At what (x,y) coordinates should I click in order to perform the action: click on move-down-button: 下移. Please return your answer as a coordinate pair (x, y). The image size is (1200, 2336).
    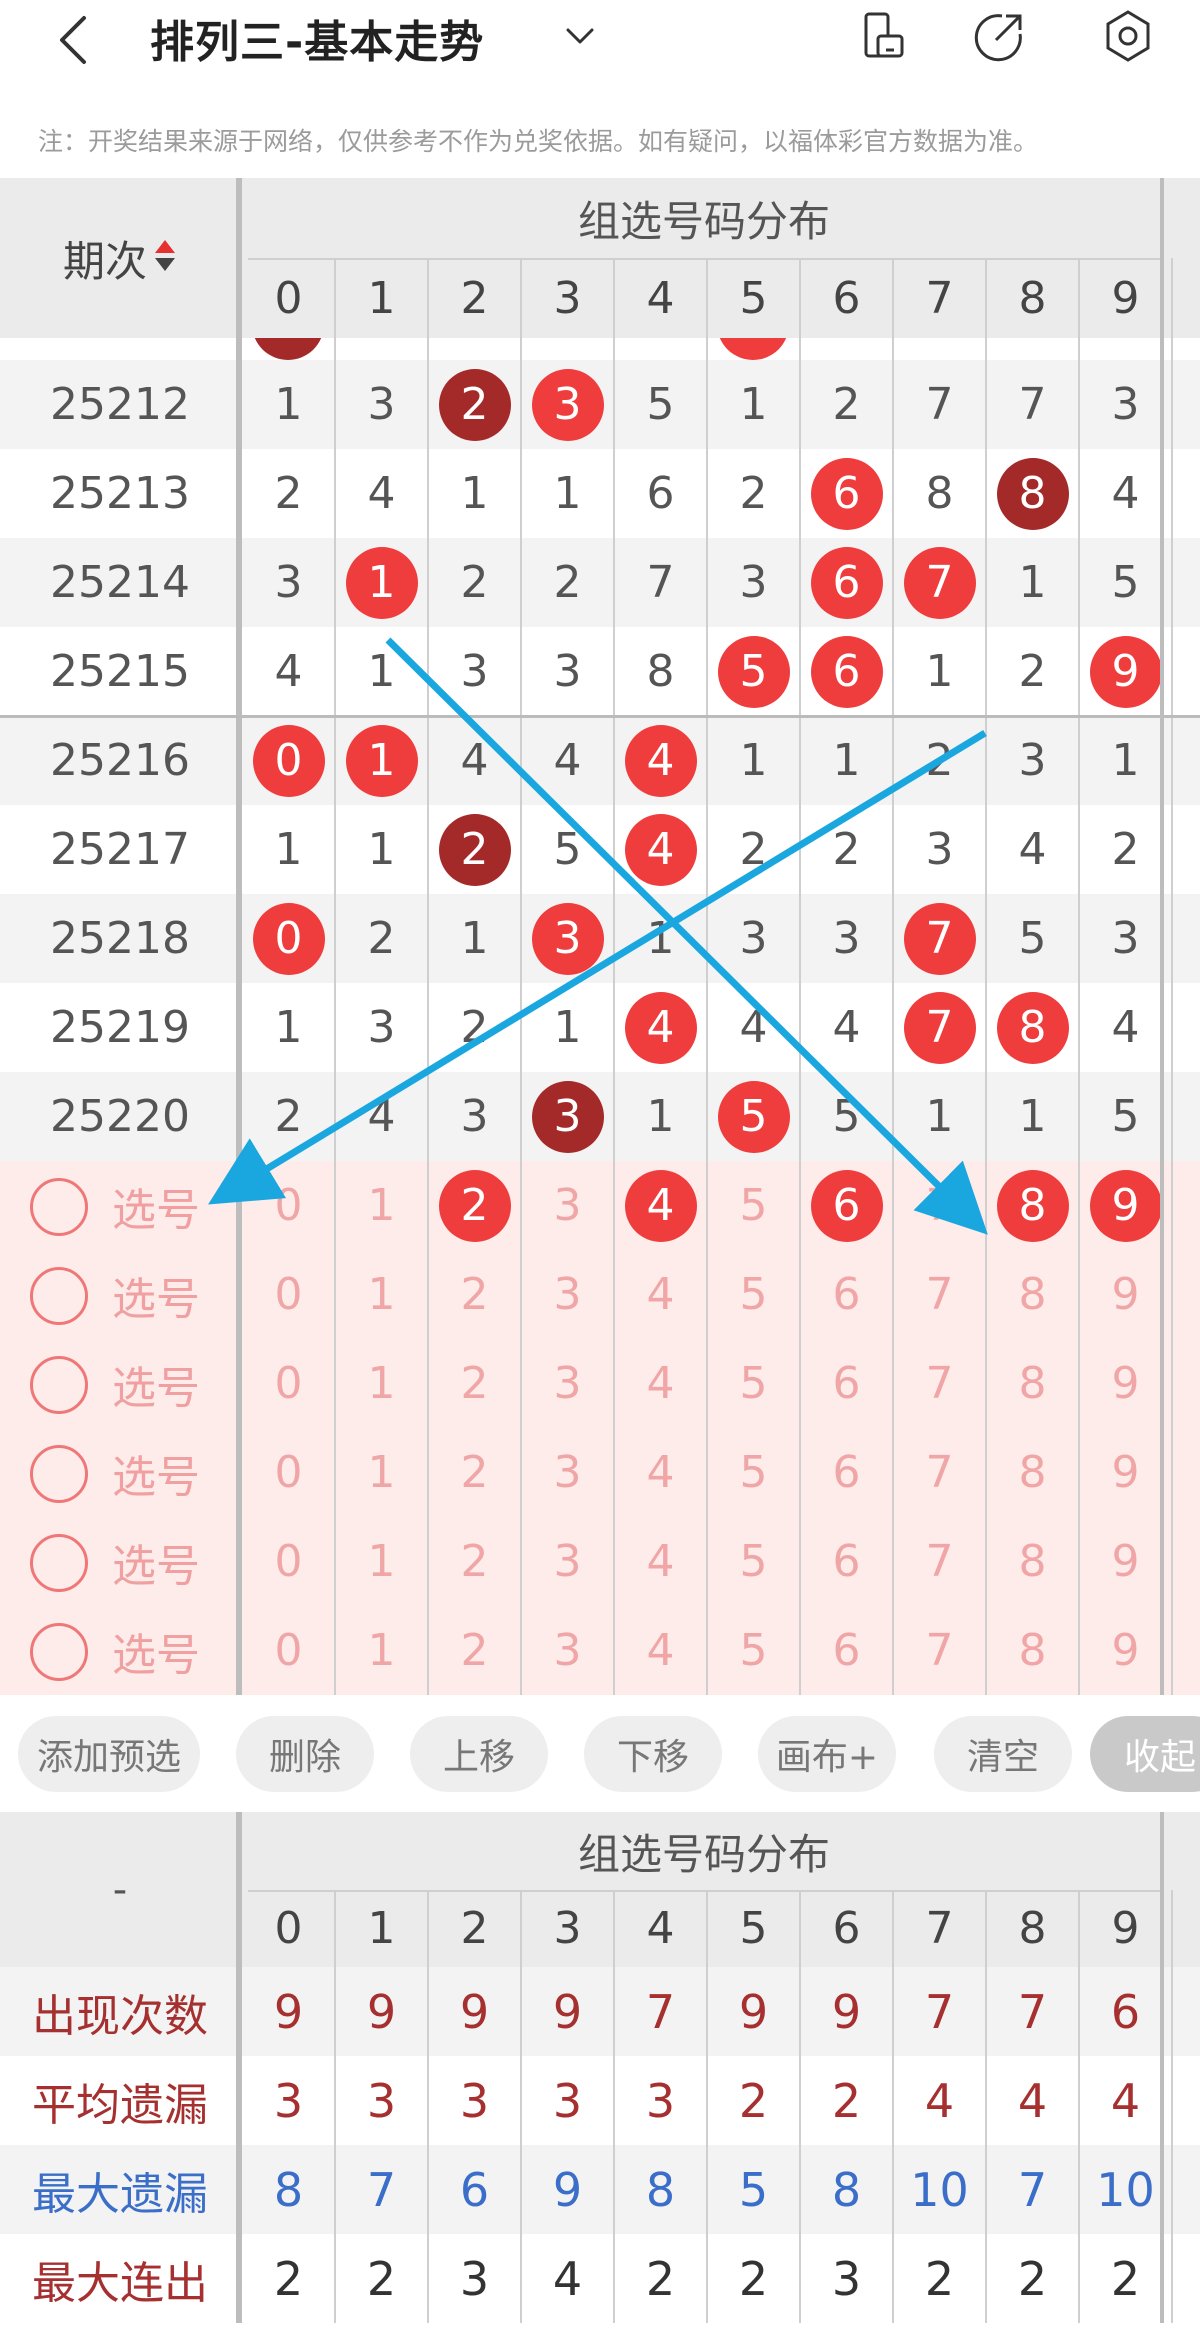
    Looking at the image, I should click on (653, 1754).